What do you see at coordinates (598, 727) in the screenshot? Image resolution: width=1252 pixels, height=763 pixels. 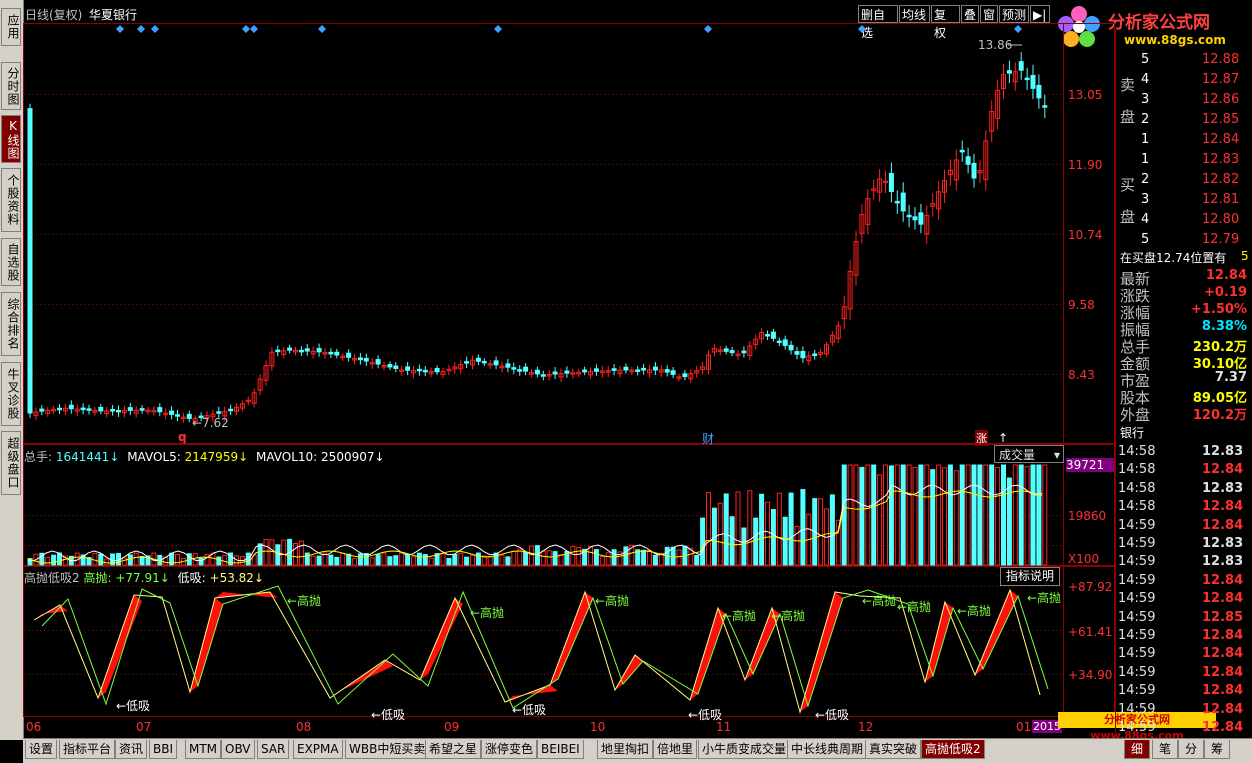 I see `month-tick: 10` at bounding box center [598, 727].